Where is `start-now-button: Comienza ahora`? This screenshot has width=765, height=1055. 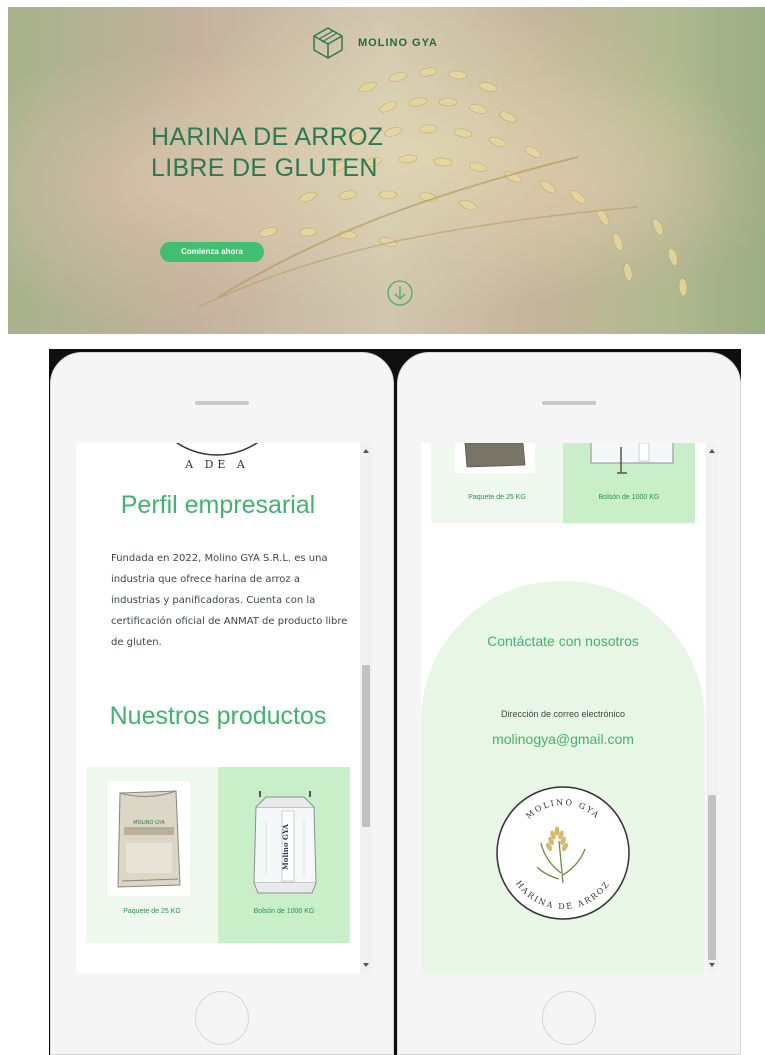 start-now-button: Comienza ahora is located at coordinates (212, 252).